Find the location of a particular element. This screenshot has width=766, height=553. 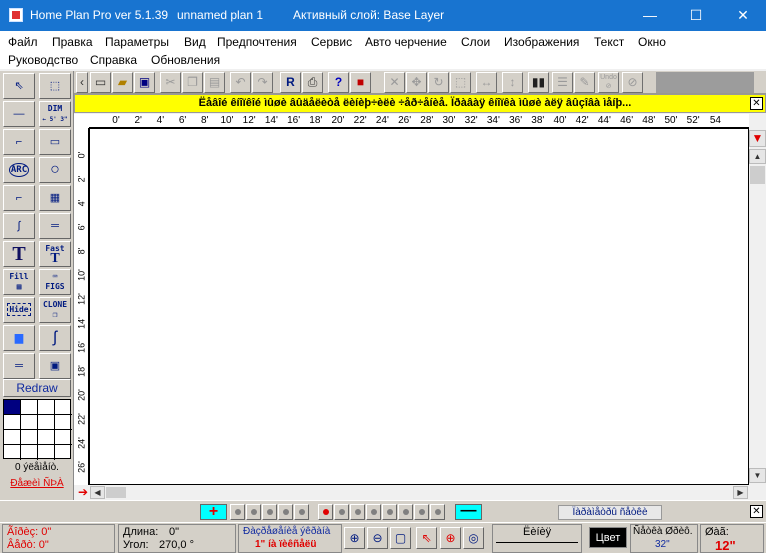

menu-window: Окно is located at coordinates (652, 42).